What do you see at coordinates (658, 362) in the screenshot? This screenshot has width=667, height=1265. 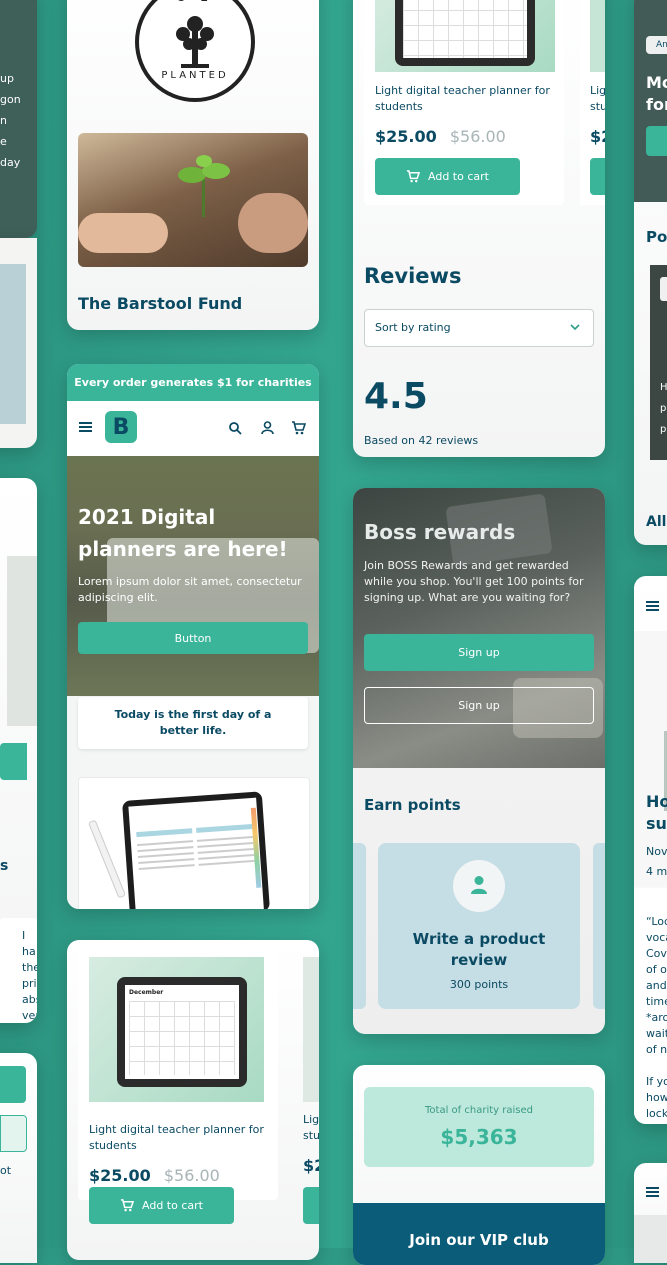 I see `edge-post-image: H p p` at bounding box center [658, 362].